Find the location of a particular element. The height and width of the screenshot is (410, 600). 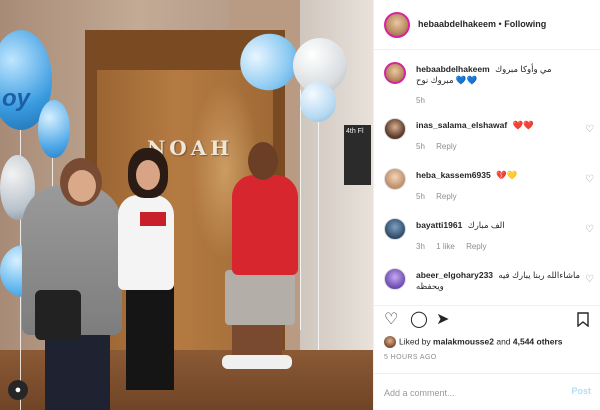

caption-username: hebaabdelhakeem is located at coordinates (453, 69).